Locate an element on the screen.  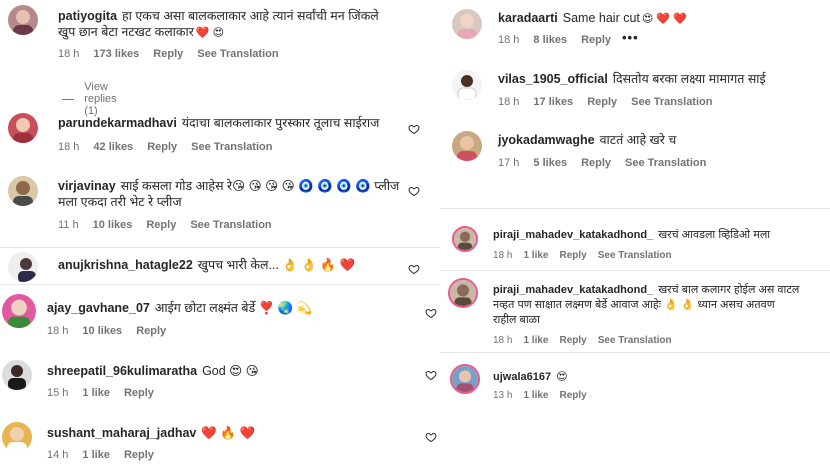
comment-username: shreepatil_96kulimaratha is located at coordinates (122, 371).